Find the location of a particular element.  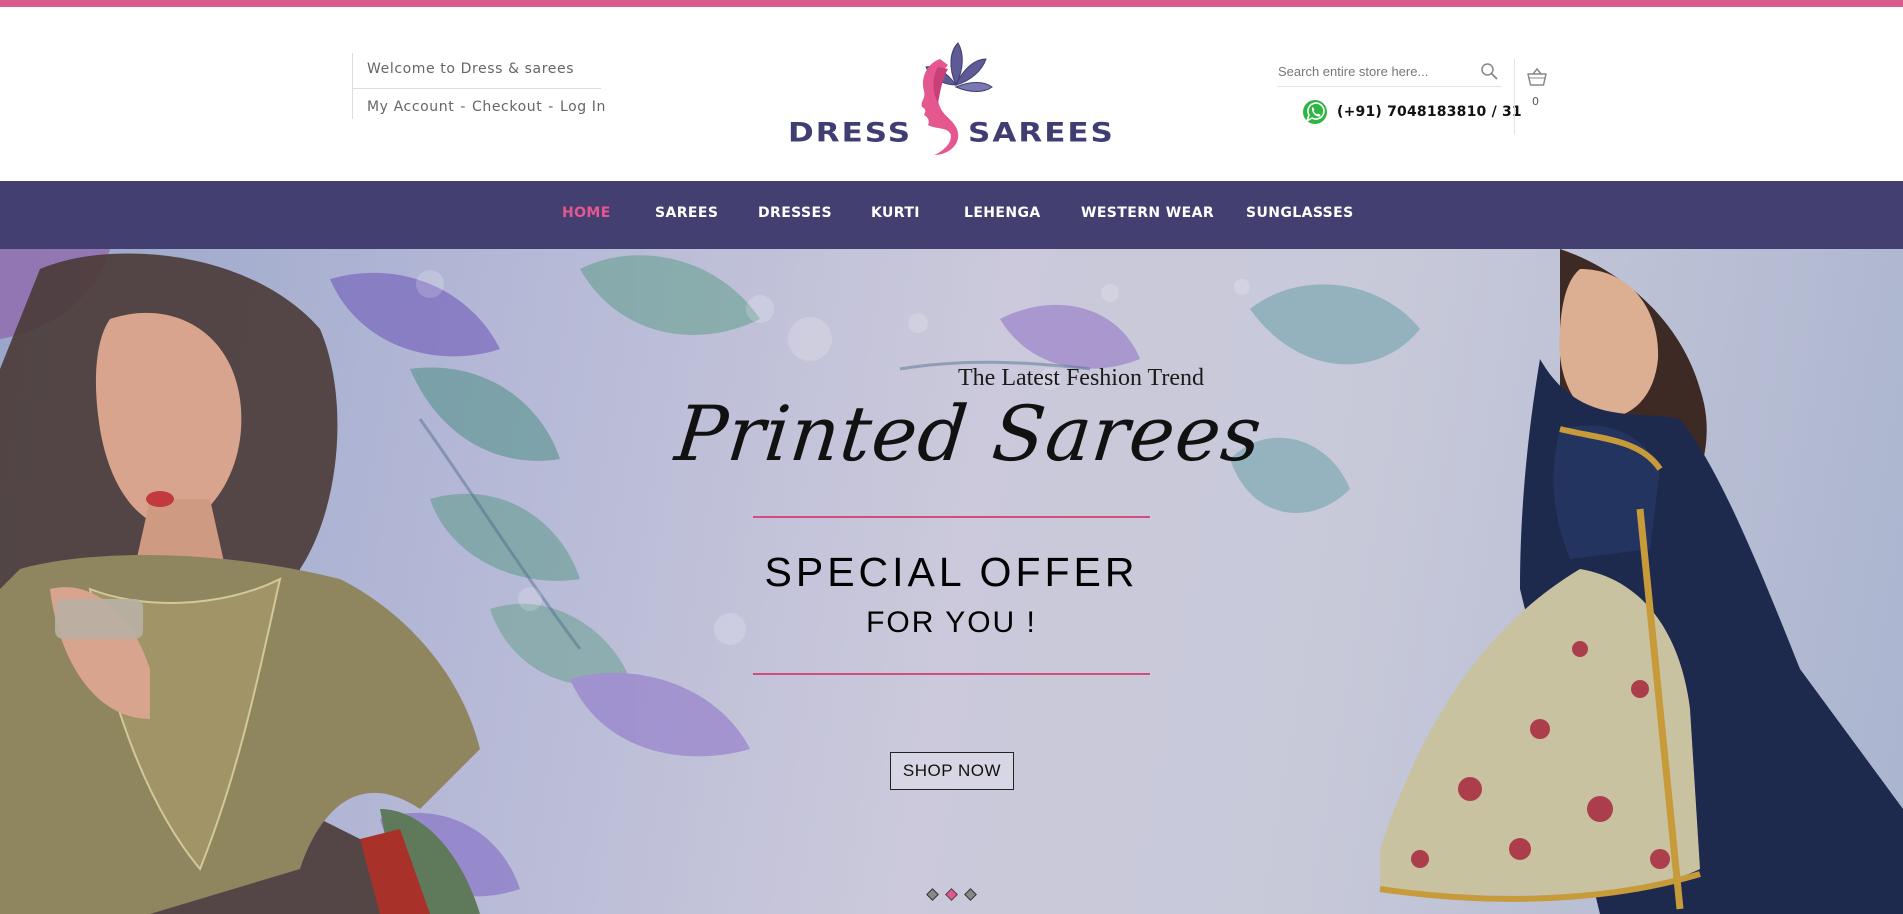

welcome-divider is located at coordinates (477, 88).